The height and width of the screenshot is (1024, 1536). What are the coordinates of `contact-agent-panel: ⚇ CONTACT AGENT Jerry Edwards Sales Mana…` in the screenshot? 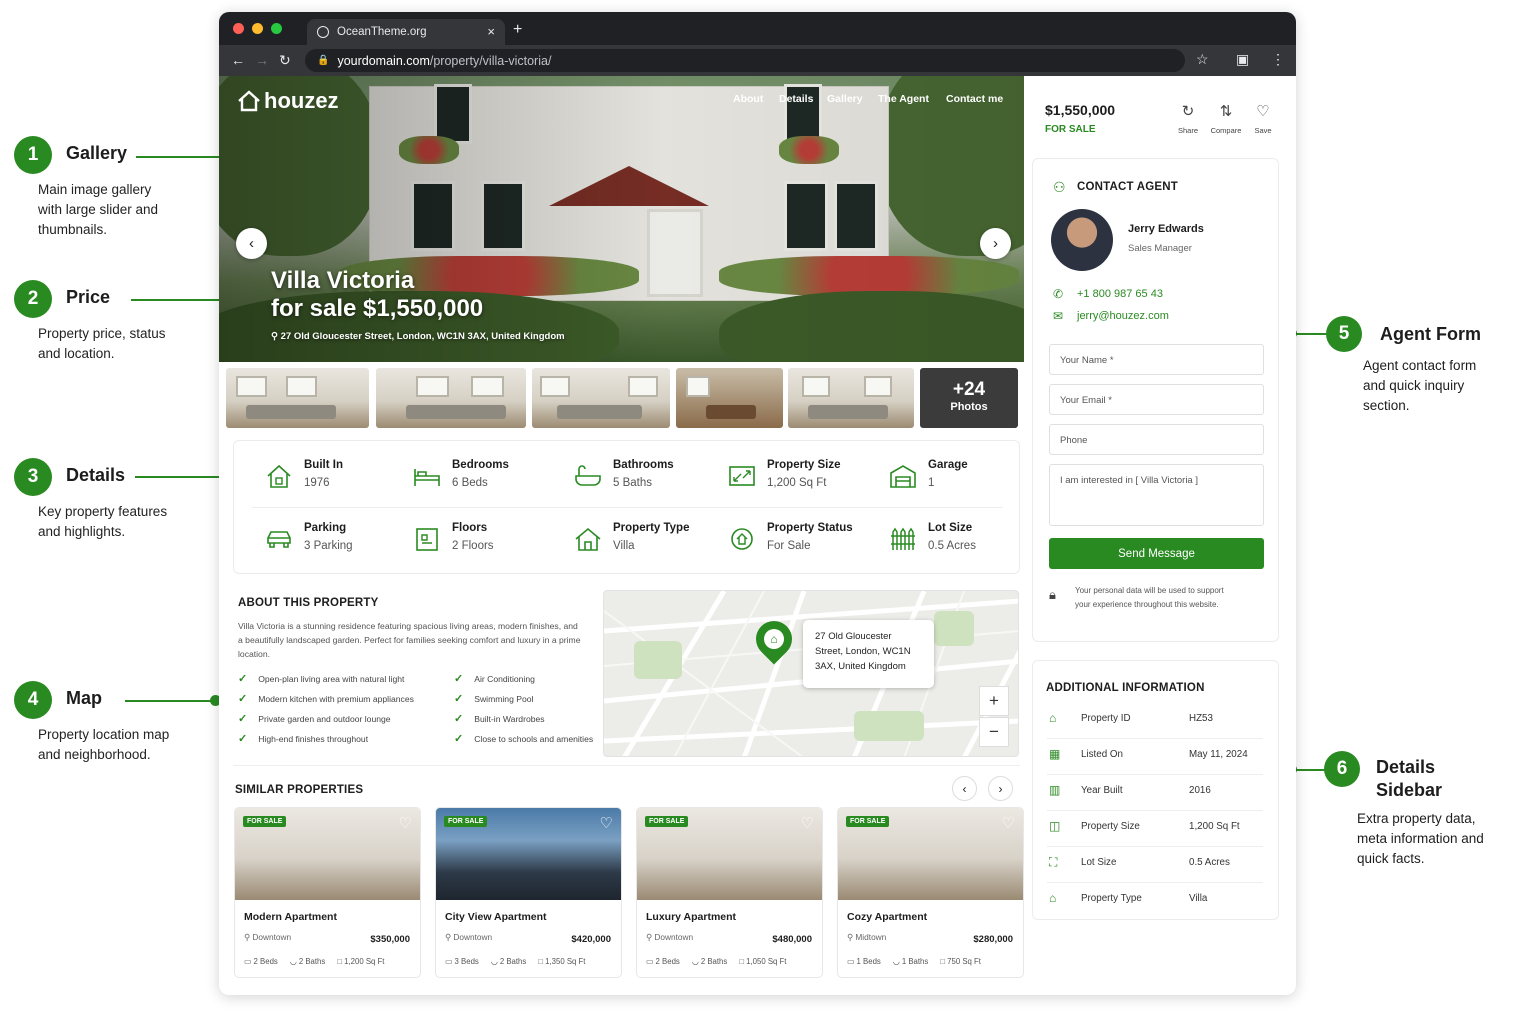 It's located at (1155, 400).